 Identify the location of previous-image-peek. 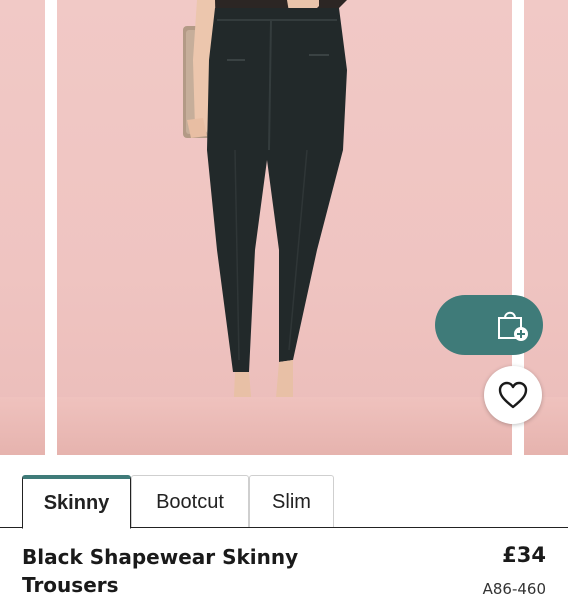
(22, 227).